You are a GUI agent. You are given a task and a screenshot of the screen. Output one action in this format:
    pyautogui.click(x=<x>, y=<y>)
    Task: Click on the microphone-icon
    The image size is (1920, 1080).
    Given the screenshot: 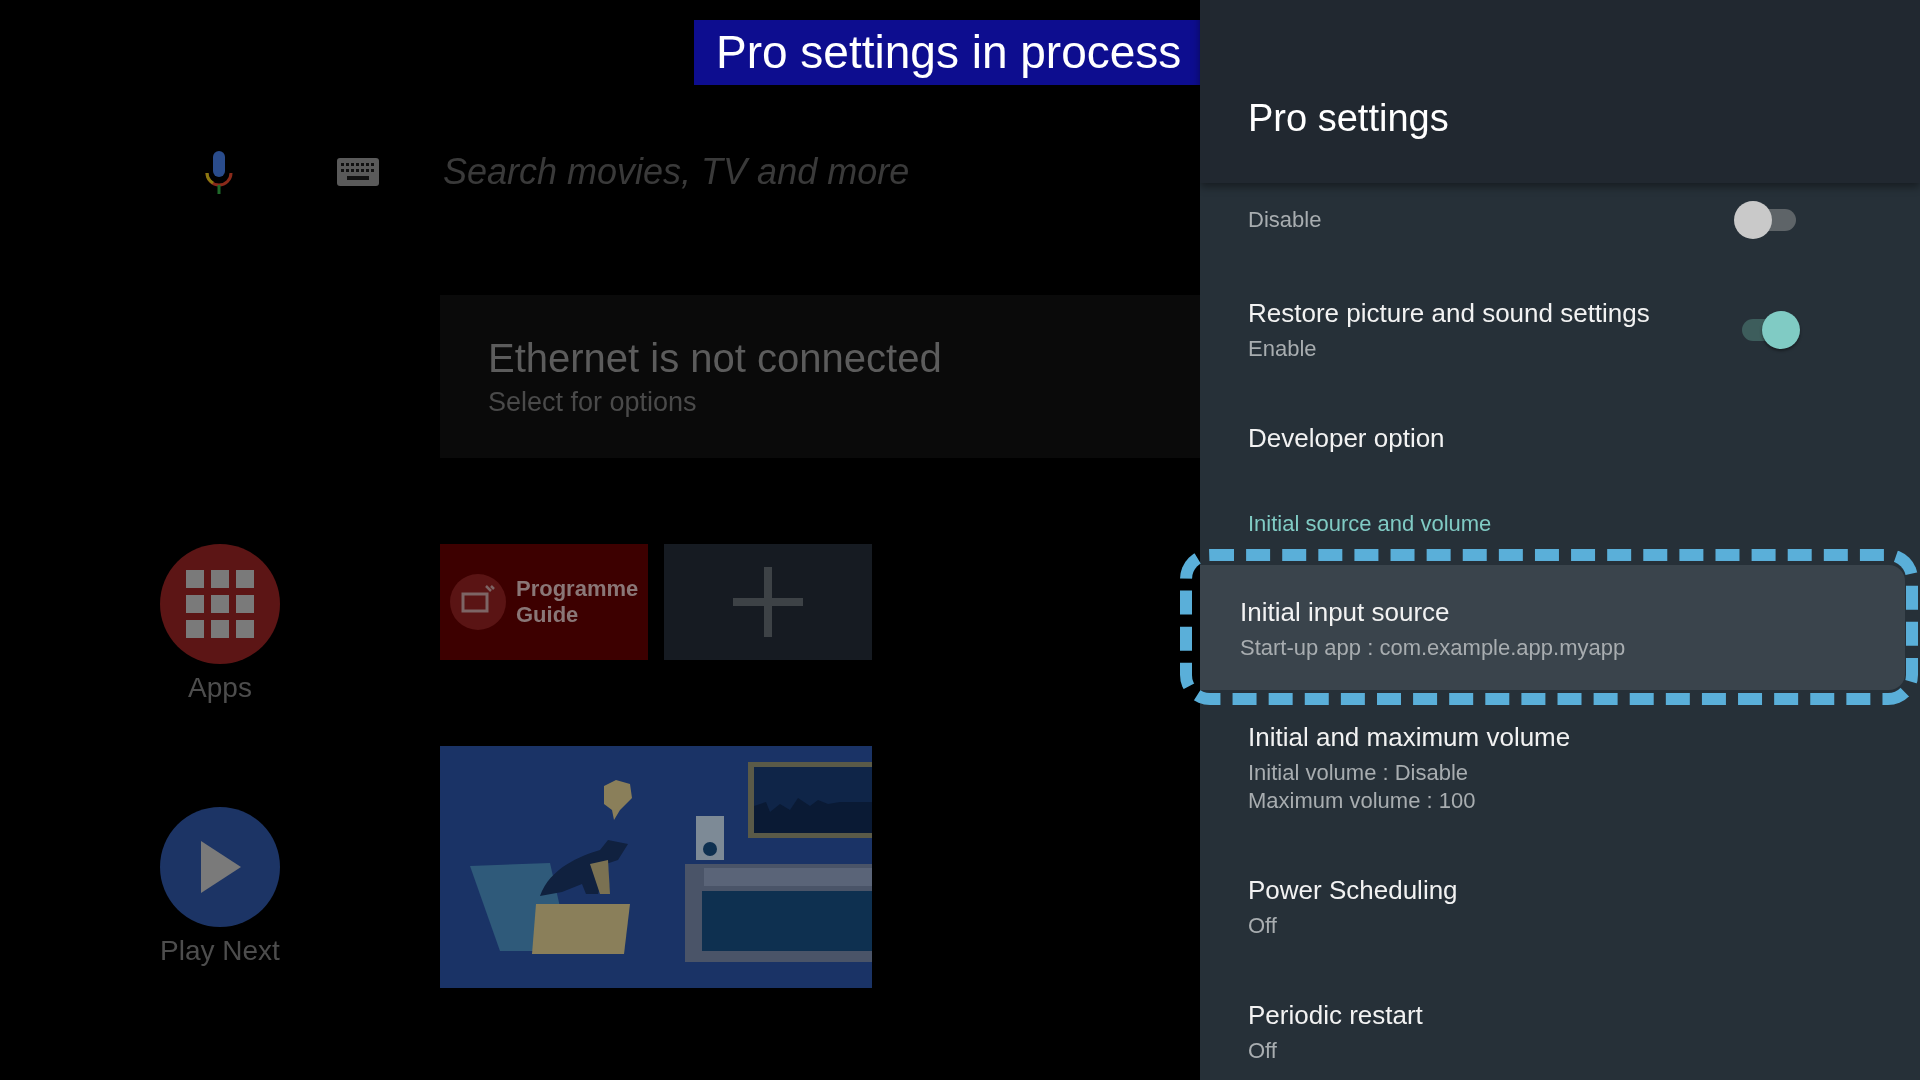 What is the action you would take?
    pyautogui.click(x=219, y=172)
    